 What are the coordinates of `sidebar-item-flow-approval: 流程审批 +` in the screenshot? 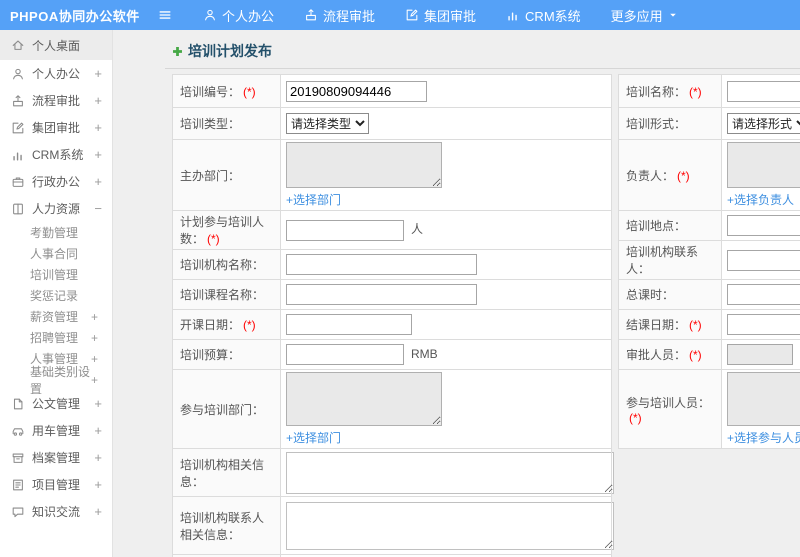 It's located at (56, 100).